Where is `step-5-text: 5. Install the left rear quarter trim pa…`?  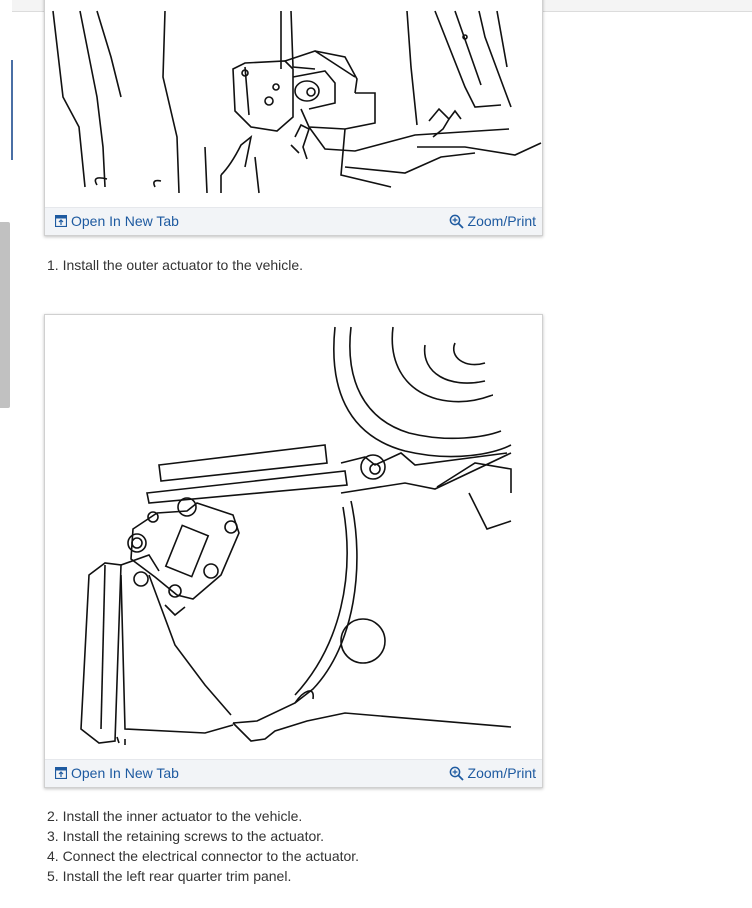
step-5-text: 5. Install the left rear quarter trim pa… is located at coordinates (169, 876).